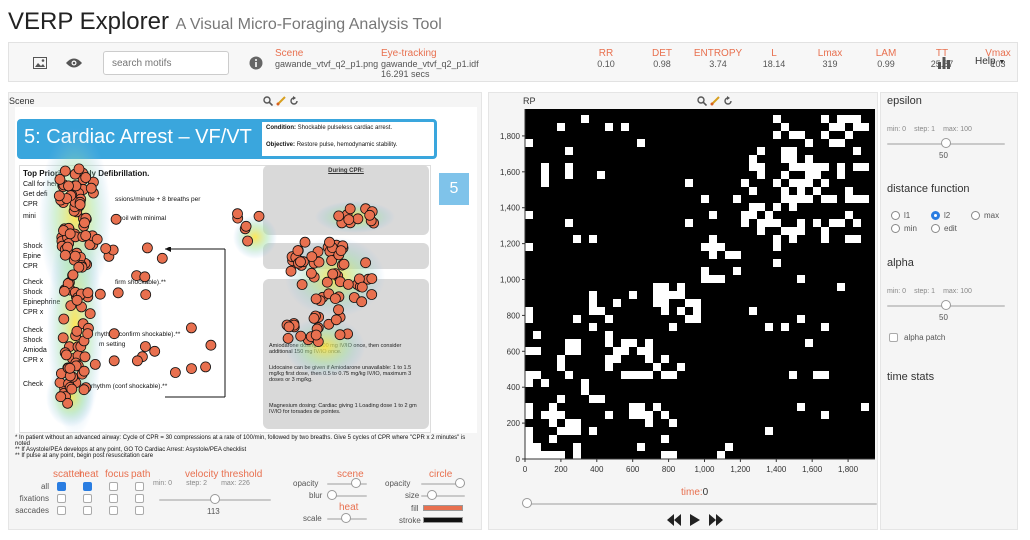 This screenshot has height=540, width=1030. What do you see at coordinates (900, 263) in the screenshot?
I see `alpha-title: alpha` at bounding box center [900, 263].